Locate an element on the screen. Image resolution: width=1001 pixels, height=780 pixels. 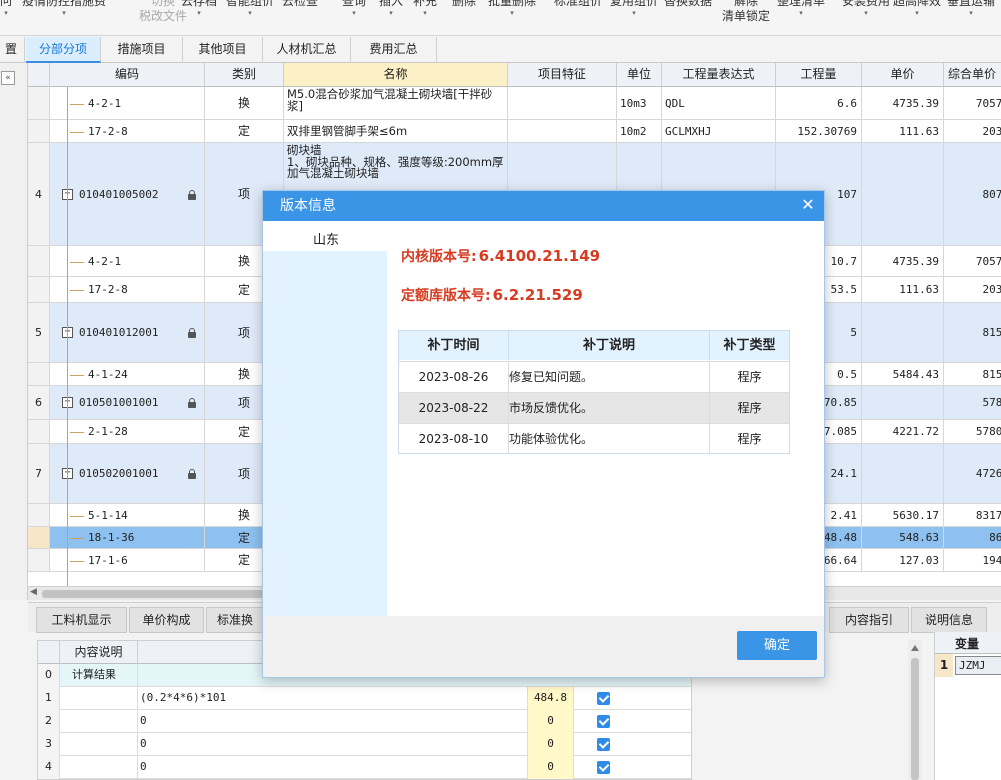
toolbar-item-replace-data: 替换数据 is located at coordinates (688, 4).